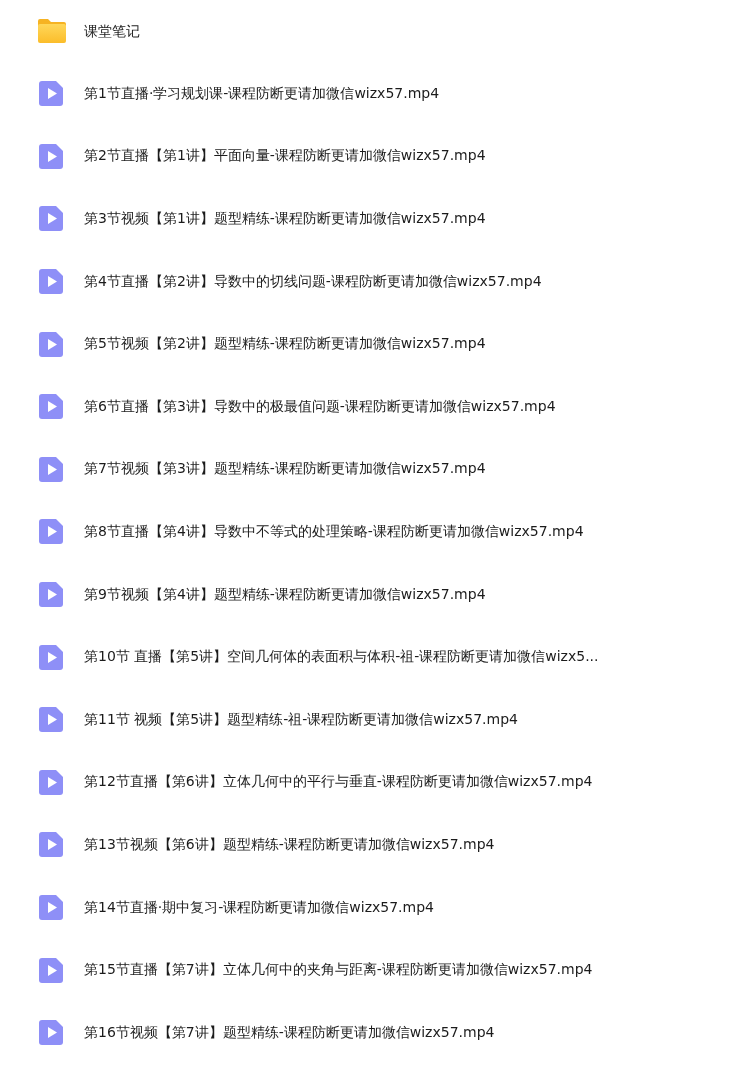  What do you see at coordinates (313, 281) in the screenshot?
I see `file-name: 第4节直播【第2讲】导数中的切线问题-课程防断更请加微信wizx57.mp4` at bounding box center [313, 281].